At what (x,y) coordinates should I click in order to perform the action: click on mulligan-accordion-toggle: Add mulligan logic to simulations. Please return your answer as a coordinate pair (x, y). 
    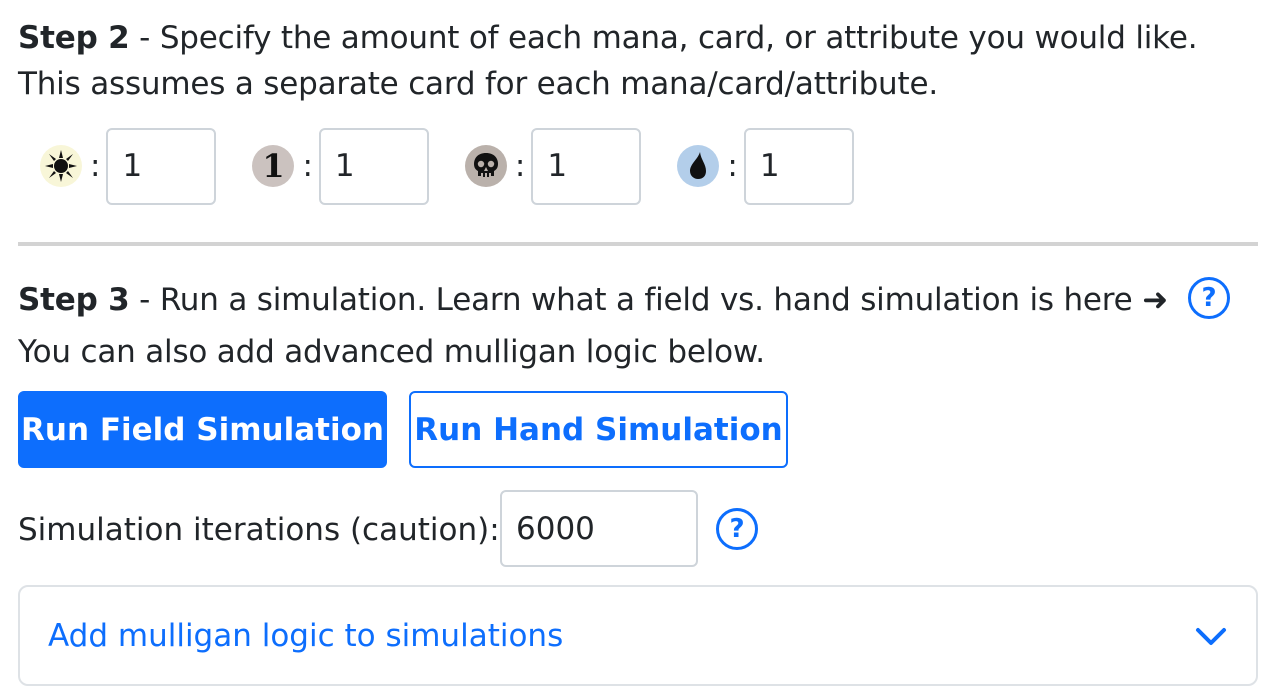
    Looking at the image, I should click on (638, 635).